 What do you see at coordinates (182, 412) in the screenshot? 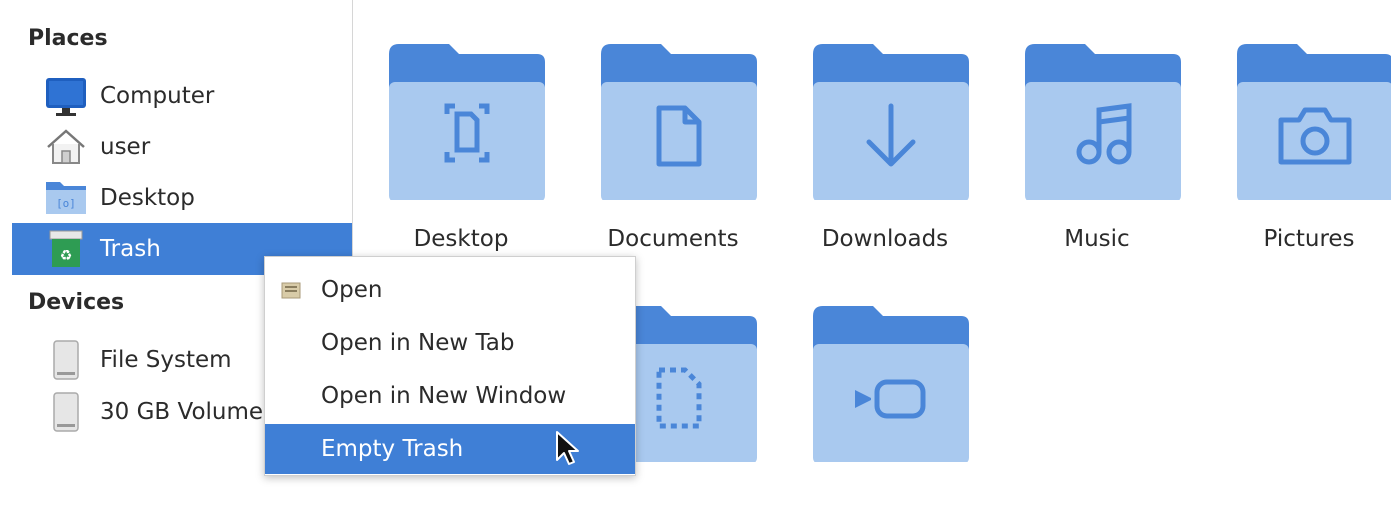
I see `sidebar-item-label: 30 GB Volume` at bounding box center [182, 412].